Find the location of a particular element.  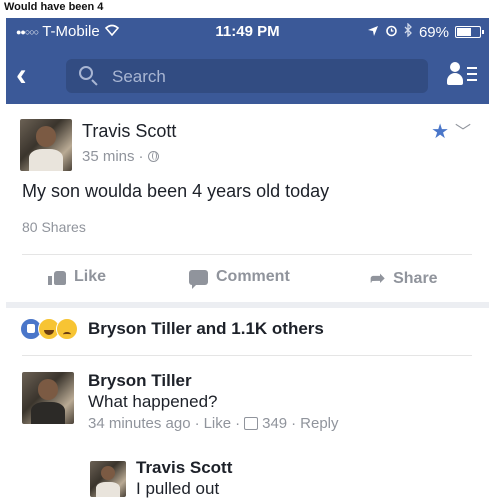

battery-level is located at coordinates (464, 32).